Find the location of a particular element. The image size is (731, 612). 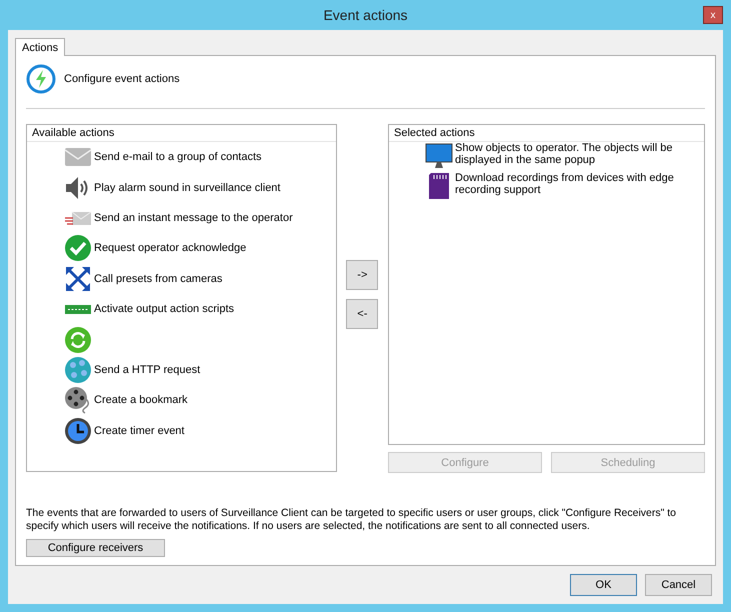

list-header: Selected actions is located at coordinates (546, 133).